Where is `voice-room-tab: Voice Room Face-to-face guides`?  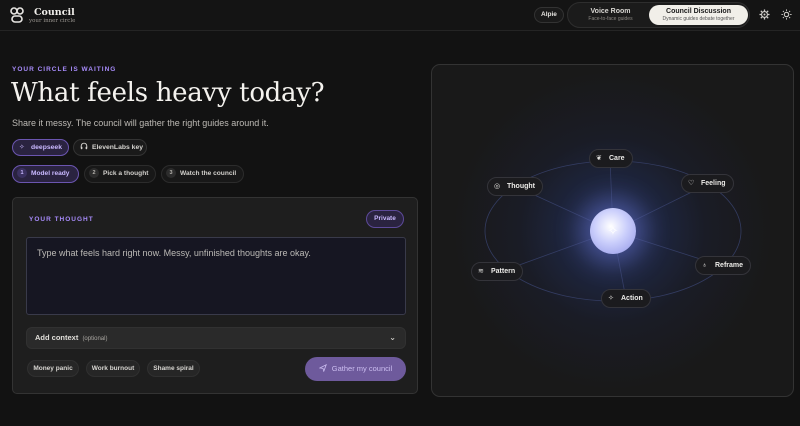
voice-room-tab: Voice Room Face-to-face guides is located at coordinates (610, 15).